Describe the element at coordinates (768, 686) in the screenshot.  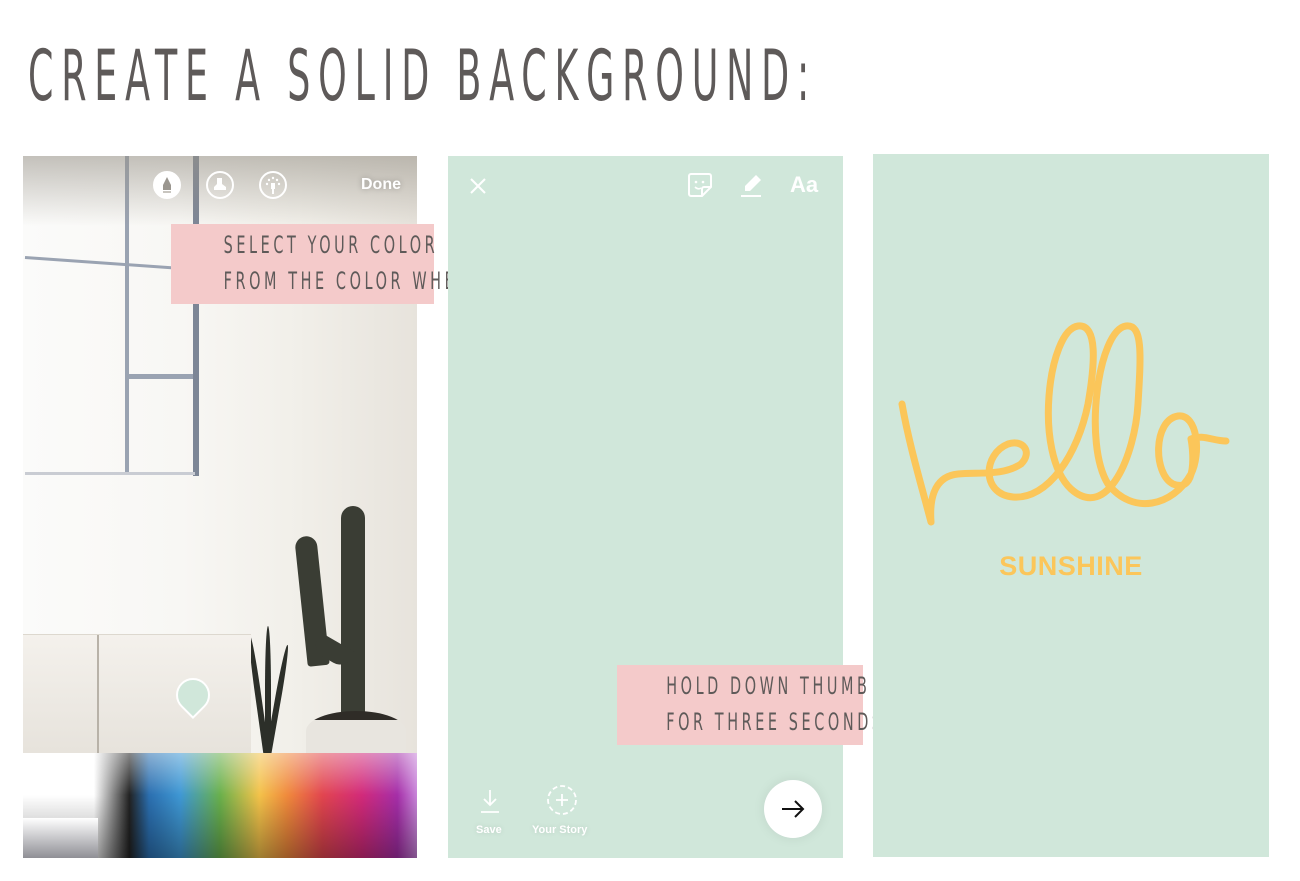
I see `annotation-line: HOLD DOWN THUMB` at that location.